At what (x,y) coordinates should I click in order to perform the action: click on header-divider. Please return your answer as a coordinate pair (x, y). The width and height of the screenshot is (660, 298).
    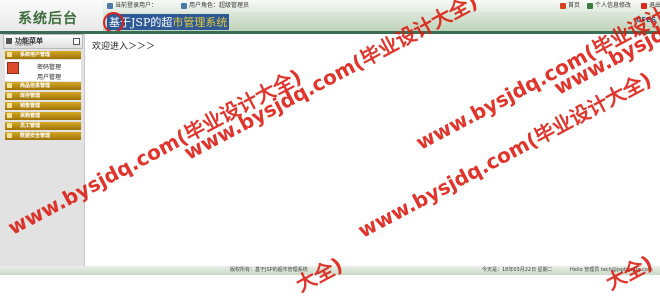
    Looking at the image, I should click on (330, 32).